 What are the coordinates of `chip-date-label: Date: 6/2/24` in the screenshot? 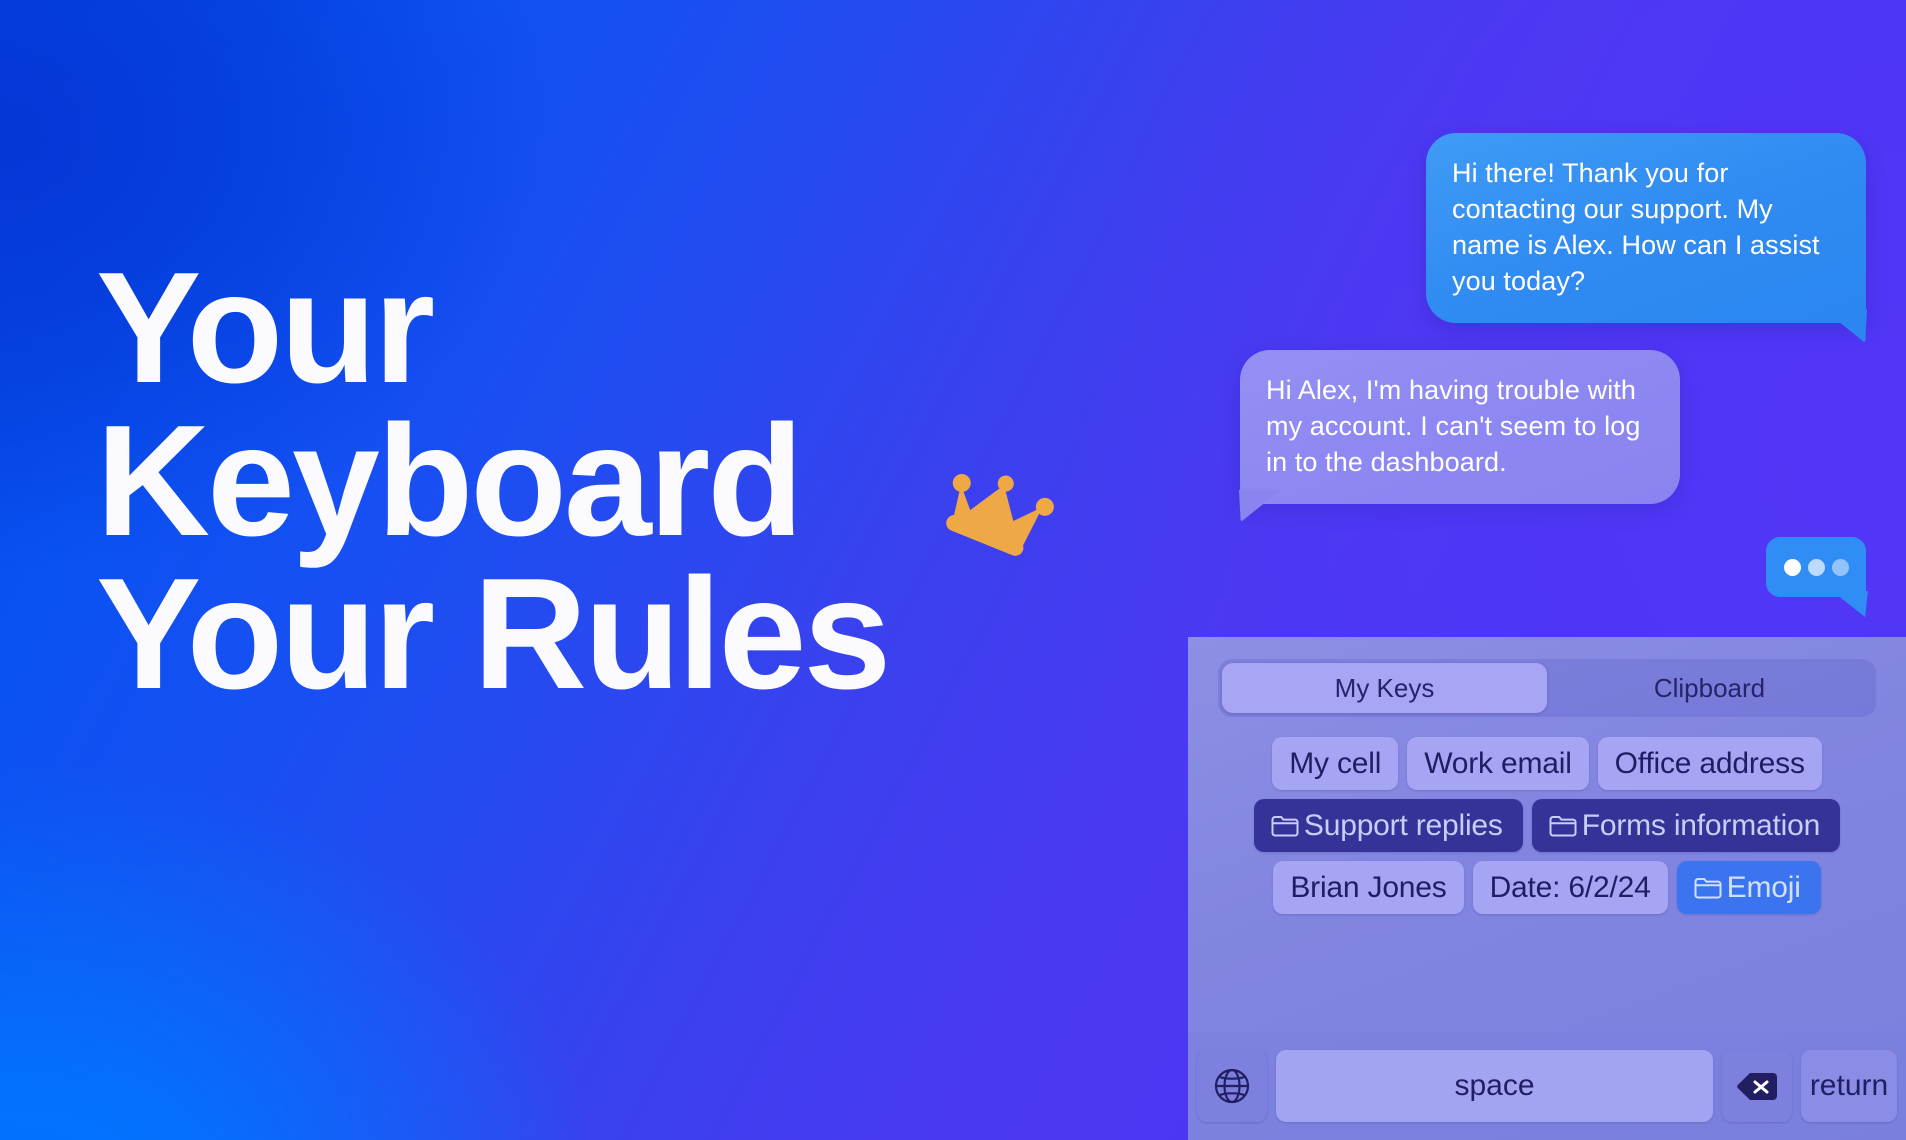 It's located at (1570, 887).